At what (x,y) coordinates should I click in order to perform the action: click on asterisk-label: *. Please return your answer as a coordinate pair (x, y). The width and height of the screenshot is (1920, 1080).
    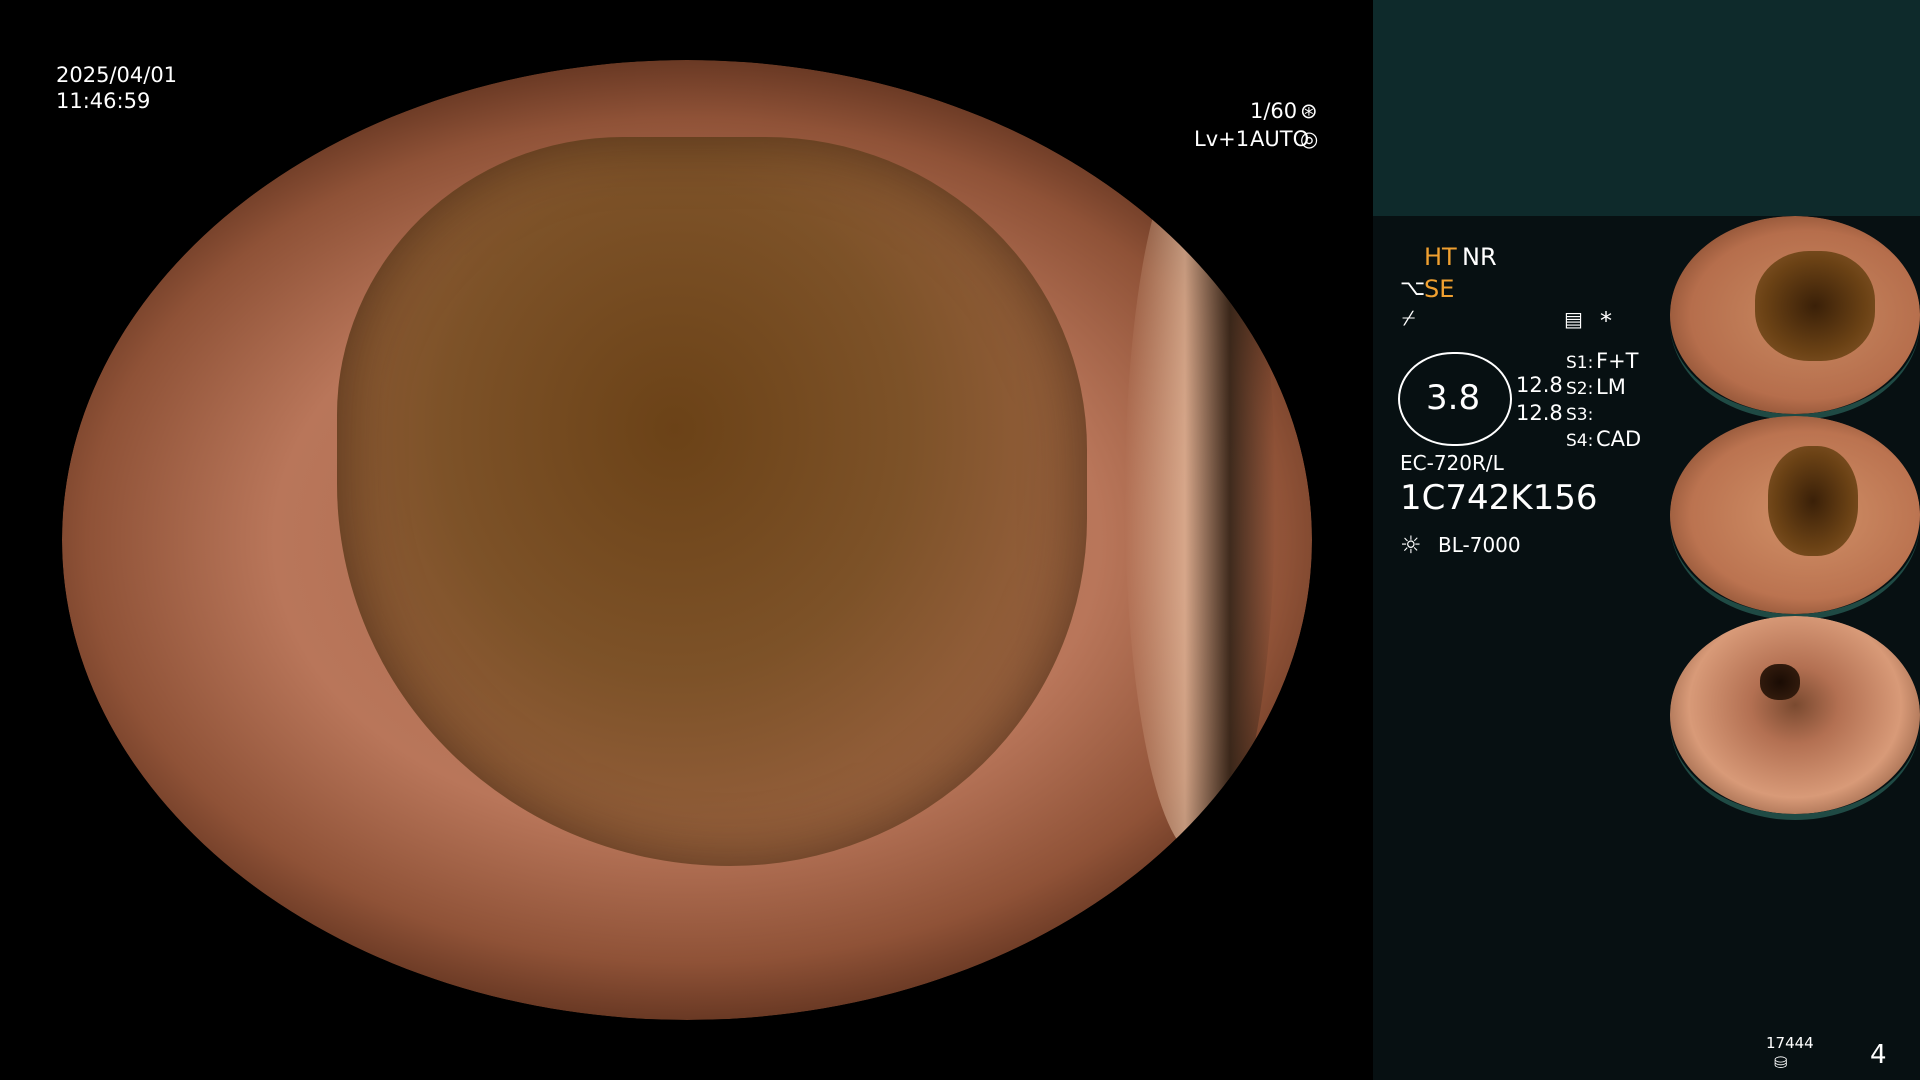
    Looking at the image, I should click on (1606, 321).